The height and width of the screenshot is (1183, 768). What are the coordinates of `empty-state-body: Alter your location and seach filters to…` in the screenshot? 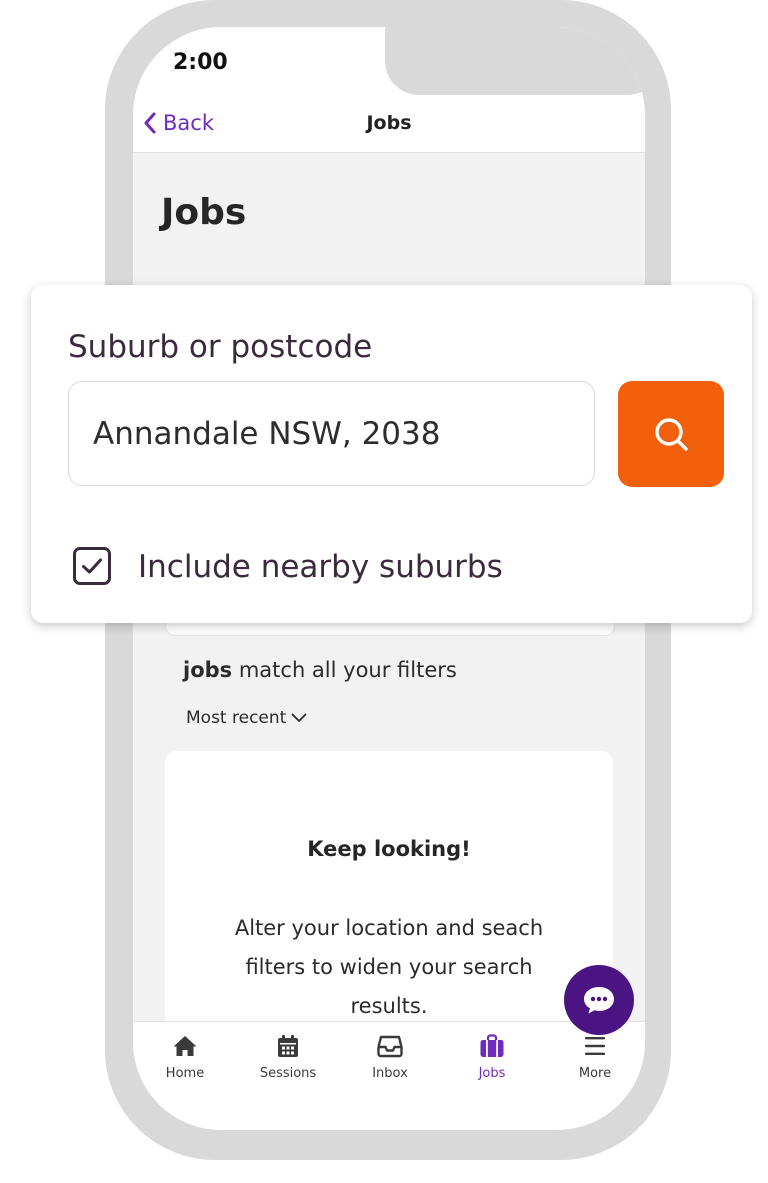 It's located at (389, 967).